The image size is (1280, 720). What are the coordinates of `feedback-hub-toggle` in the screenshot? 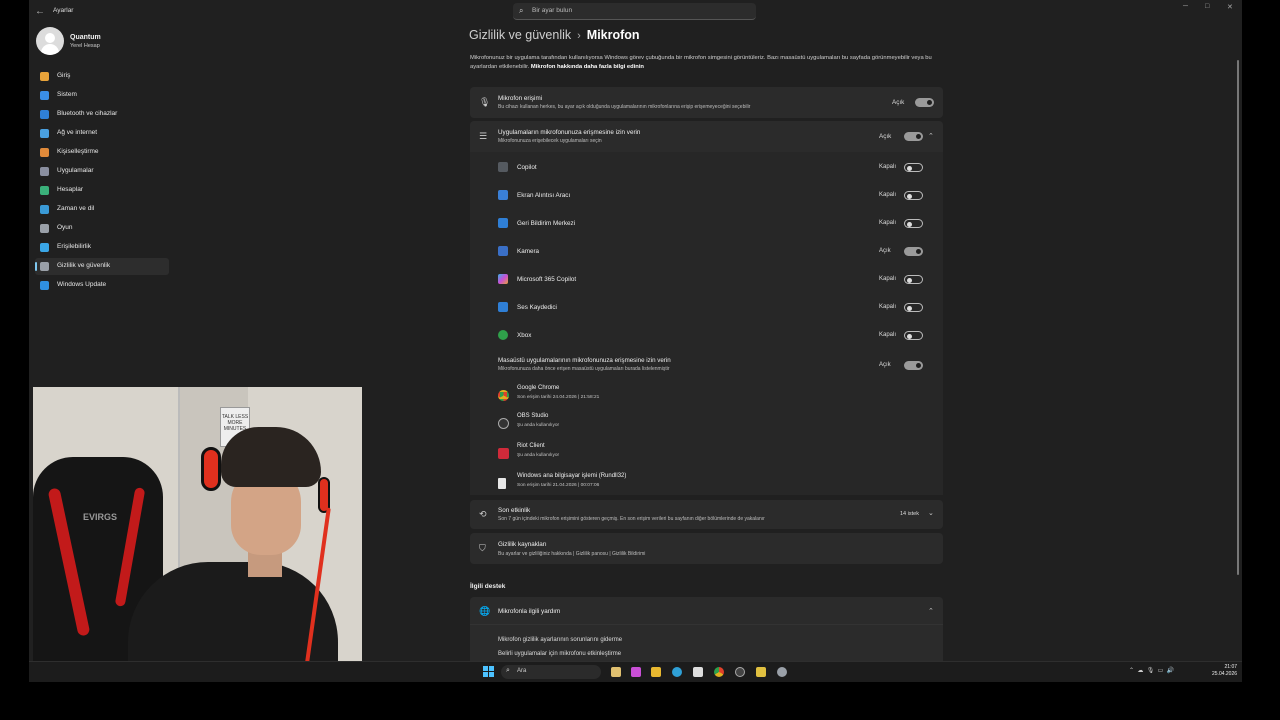 It's located at (913, 223).